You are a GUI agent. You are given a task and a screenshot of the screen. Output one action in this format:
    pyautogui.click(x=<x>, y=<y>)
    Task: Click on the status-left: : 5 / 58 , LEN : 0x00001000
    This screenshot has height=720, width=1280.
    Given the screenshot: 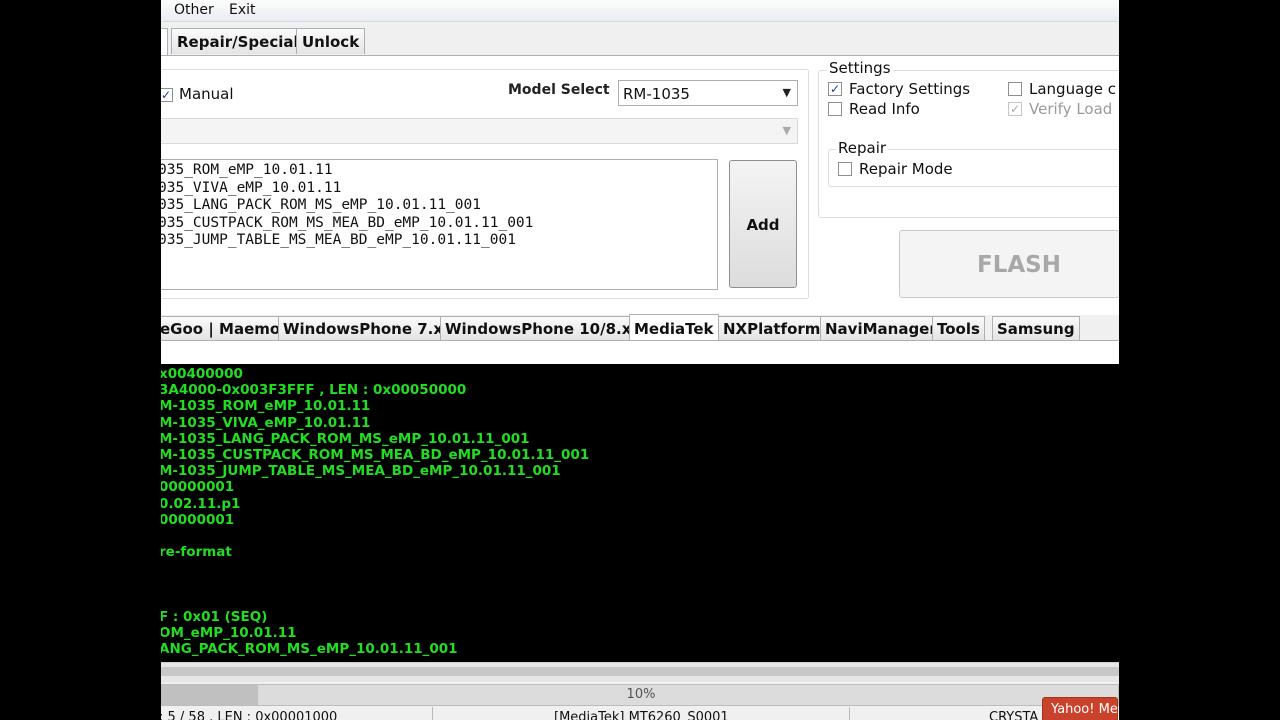 What is the action you would take?
    pyautogui.click(x=249, y=715)
    